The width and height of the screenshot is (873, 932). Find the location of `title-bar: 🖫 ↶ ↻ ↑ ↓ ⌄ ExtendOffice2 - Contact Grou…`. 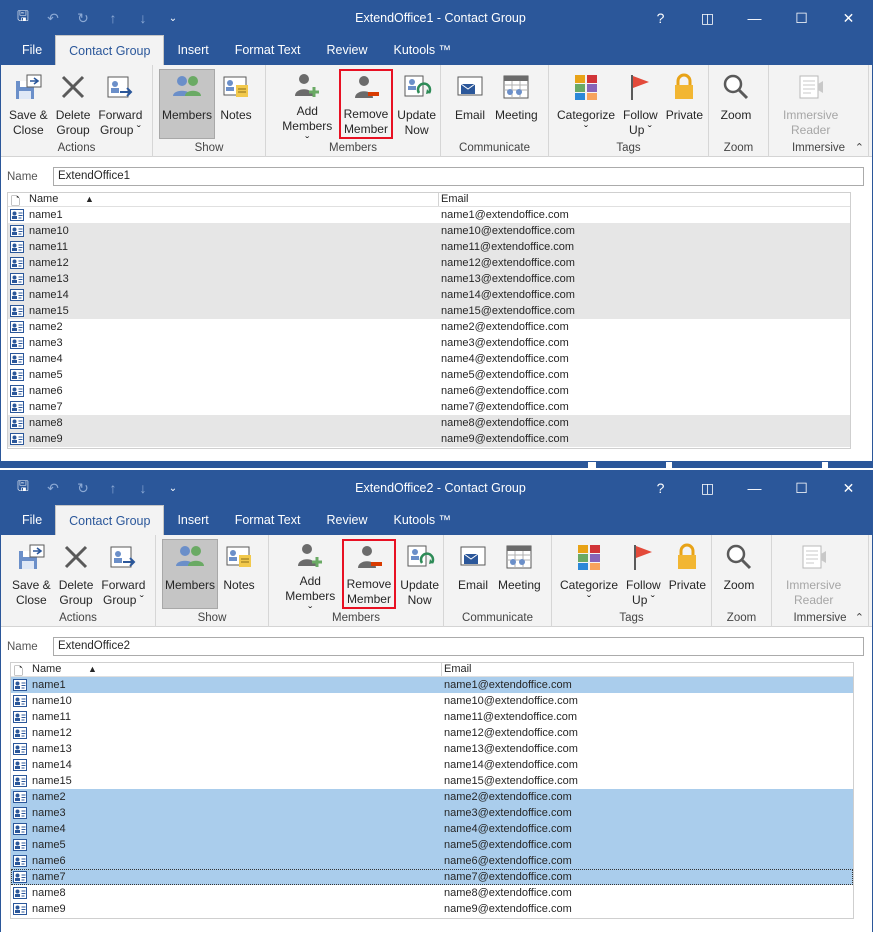

title-bar: 🖫 ↶ ↻ ↑ ↓ ⌄ ExtendOffice2 - Contact Grou… is located at coordinates (436, 488).